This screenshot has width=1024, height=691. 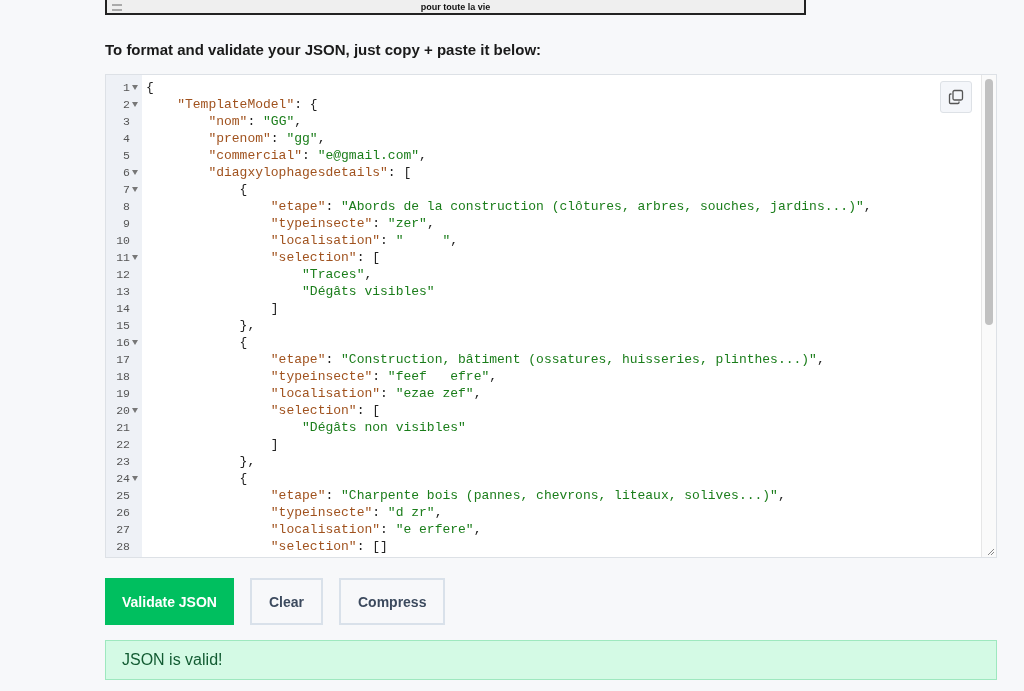 I want to click on line-number: 15, so click(x=123, y=325).